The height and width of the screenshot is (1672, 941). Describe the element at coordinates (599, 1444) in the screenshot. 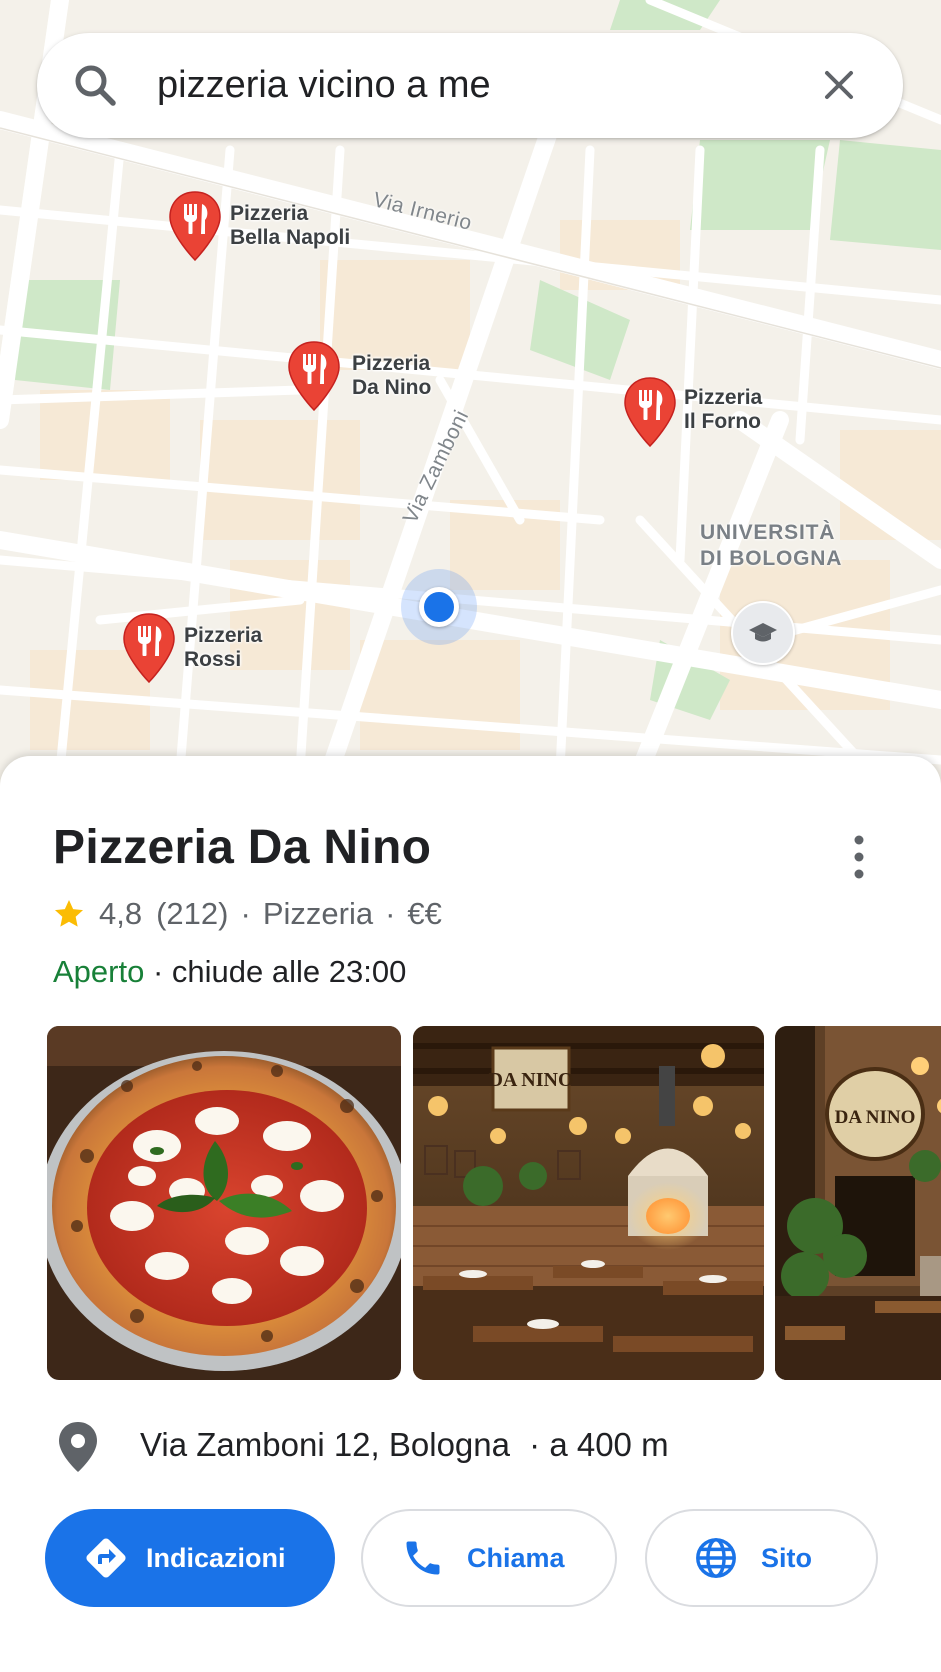

I see `distance: · a 400 m` at that location.